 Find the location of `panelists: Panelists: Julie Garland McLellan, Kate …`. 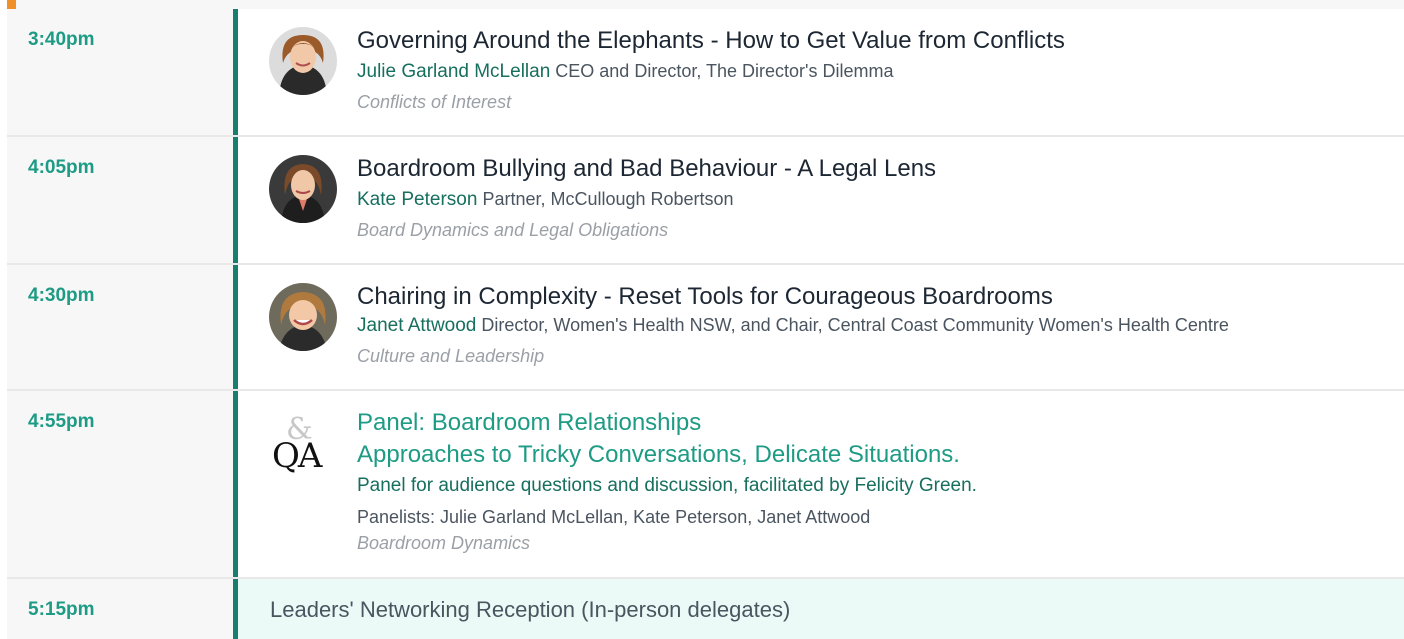

panelists: Panelists: Julie Garland McLellan, Kate … is located at coordinates (614, 517).